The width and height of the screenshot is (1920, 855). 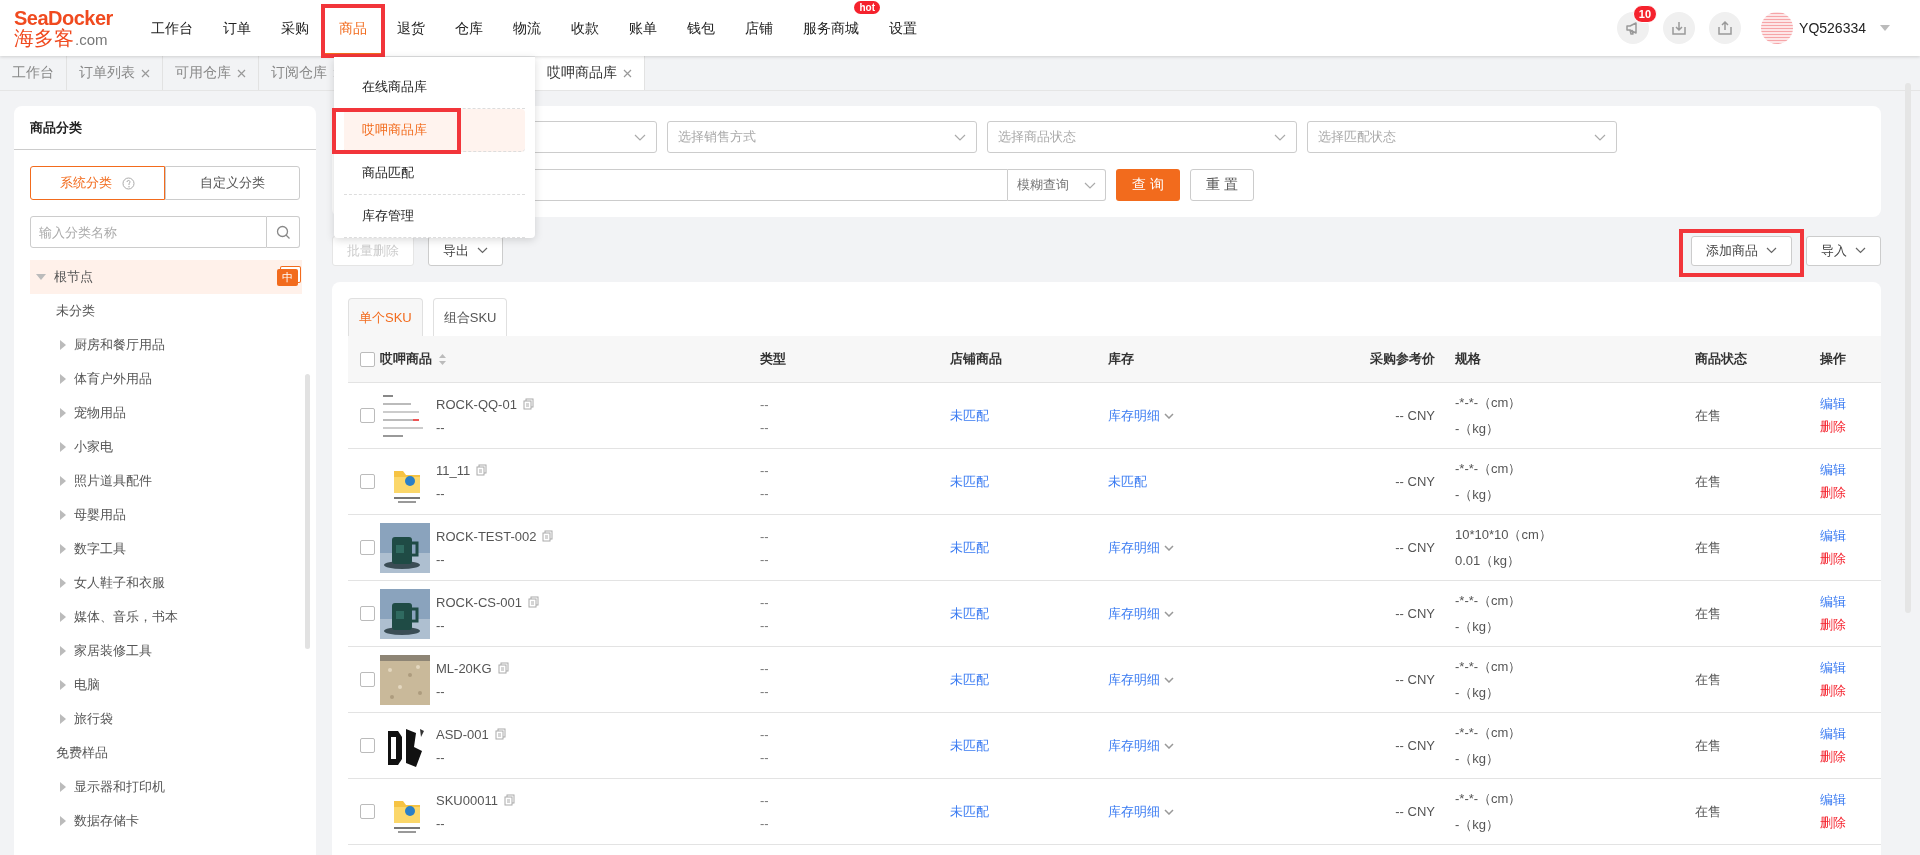 I want to click on select-field: 选择商品状态, so click(x=1142, y=137).